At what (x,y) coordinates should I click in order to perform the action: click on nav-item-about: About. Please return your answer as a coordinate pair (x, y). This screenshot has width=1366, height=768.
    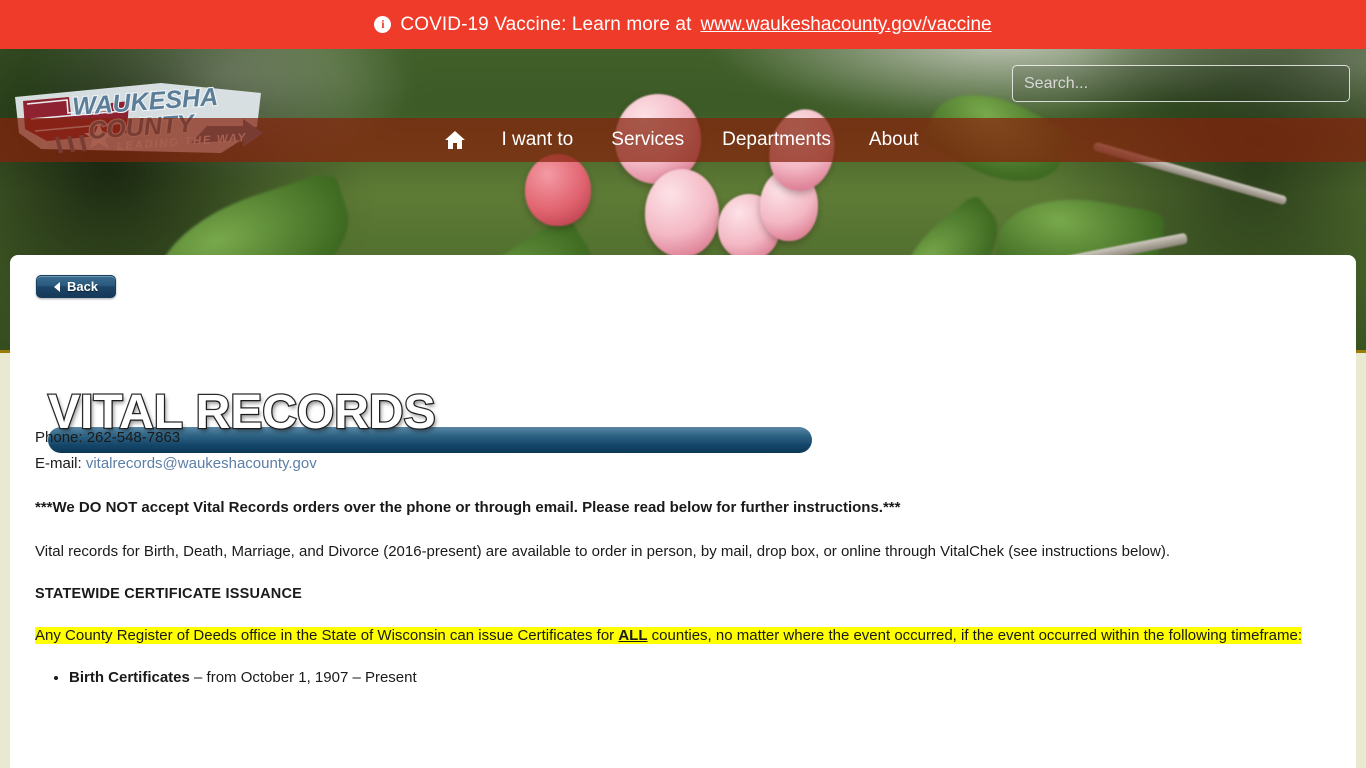
    Looking at the image, I should click on (894, 140).